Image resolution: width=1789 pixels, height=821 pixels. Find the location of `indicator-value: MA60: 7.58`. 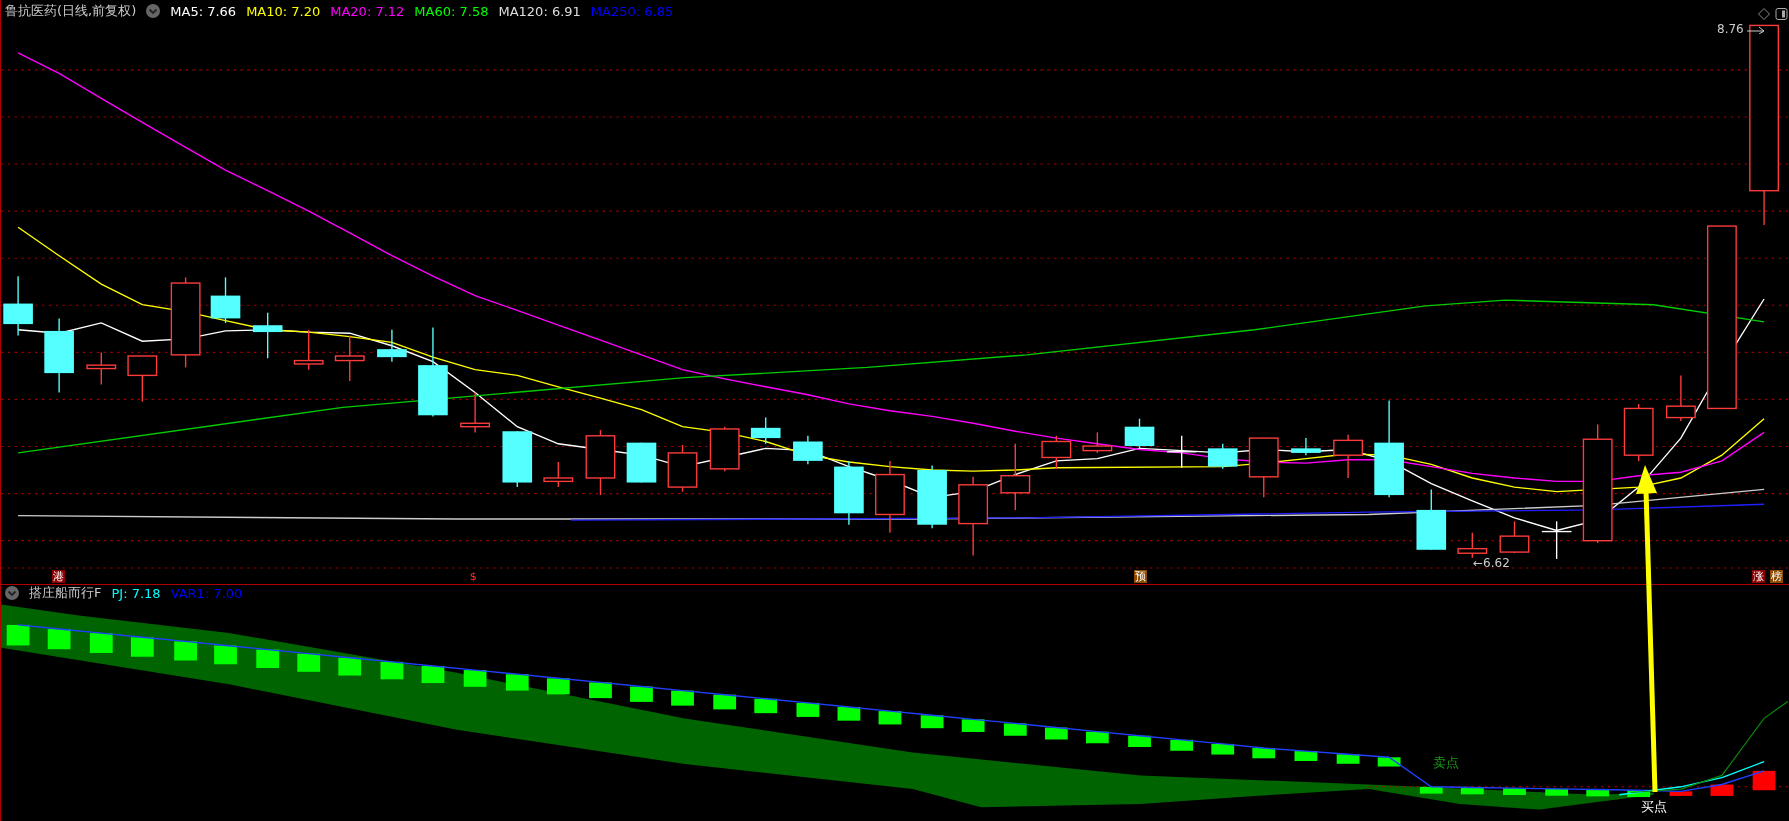

indicator-value: MA60: 7.58 is located at coordinates (451, 11).